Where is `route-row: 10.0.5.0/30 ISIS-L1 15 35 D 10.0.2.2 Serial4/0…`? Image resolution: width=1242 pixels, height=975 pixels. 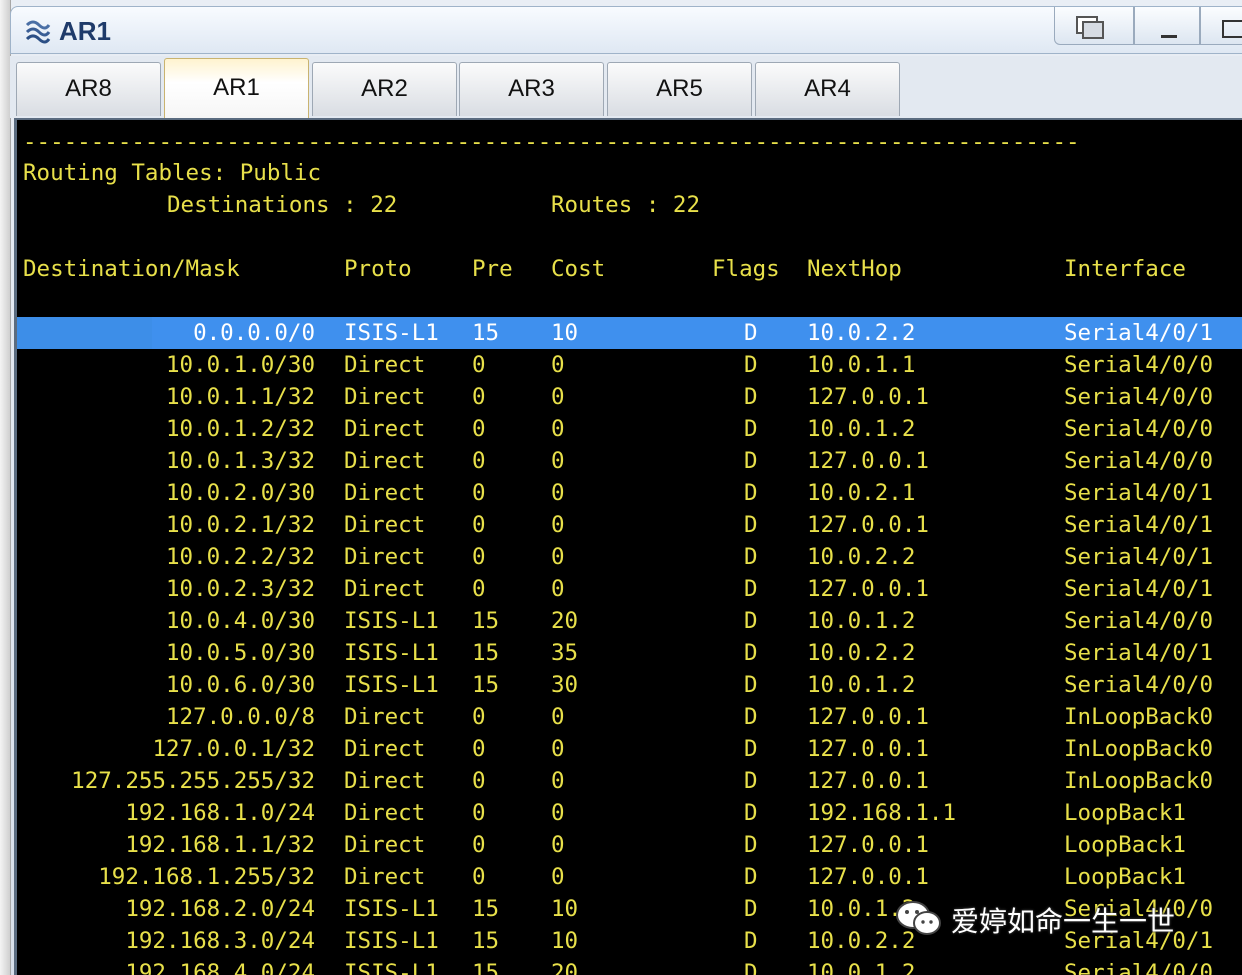
route-row: 10.0.5.0/30 ISIS-L1 15 35 D 10.0.2.2 Serial4/0… is located at coordinates (629, 653).